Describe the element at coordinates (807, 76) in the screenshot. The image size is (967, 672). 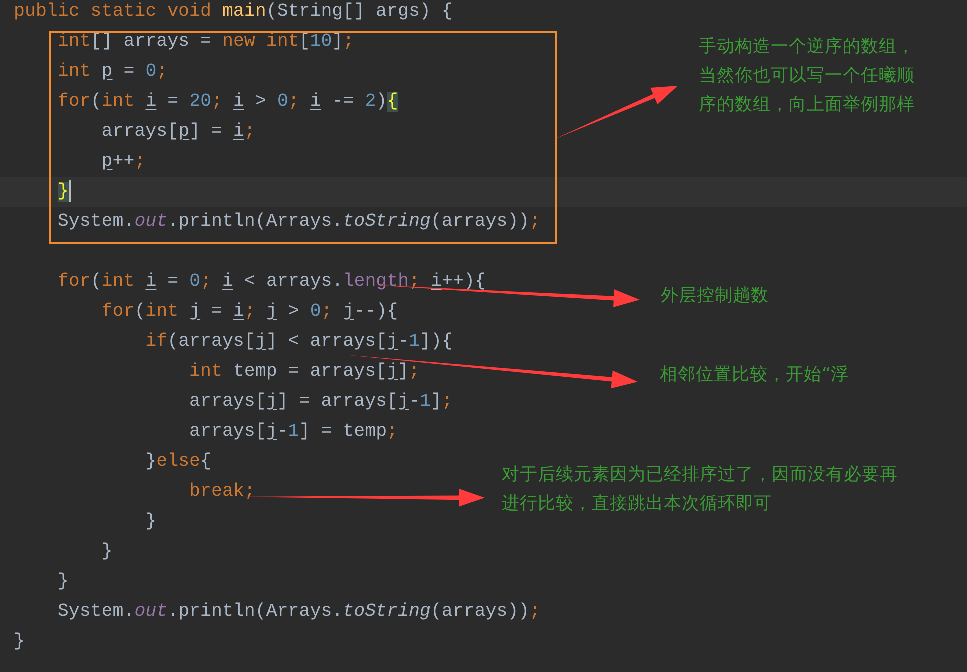
I see `annotation-note: 手动构造一个逆序的数组， 当然你也可以写一个任曦顺 序的数组，向上面举例那样` at that location.